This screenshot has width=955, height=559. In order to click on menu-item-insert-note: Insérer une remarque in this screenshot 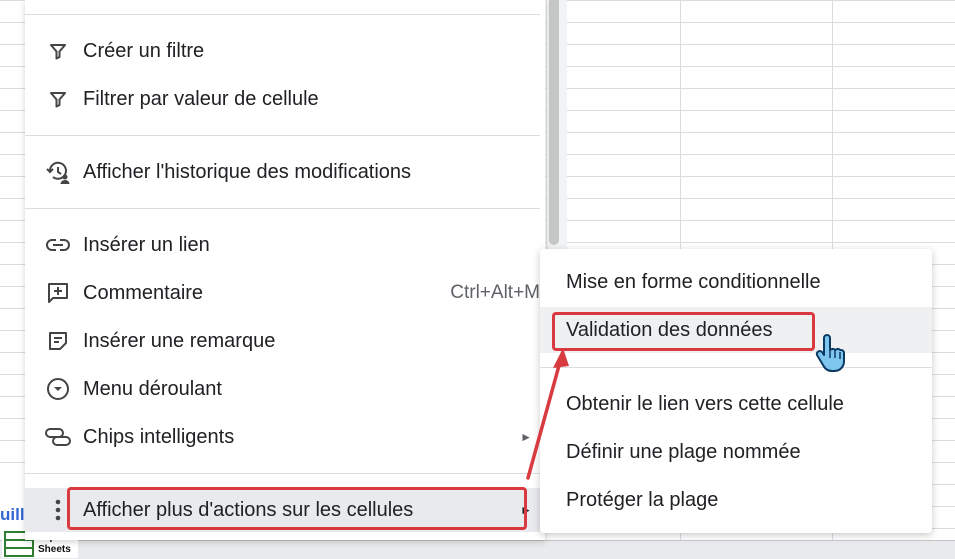, I will do `click(282, 341)`.